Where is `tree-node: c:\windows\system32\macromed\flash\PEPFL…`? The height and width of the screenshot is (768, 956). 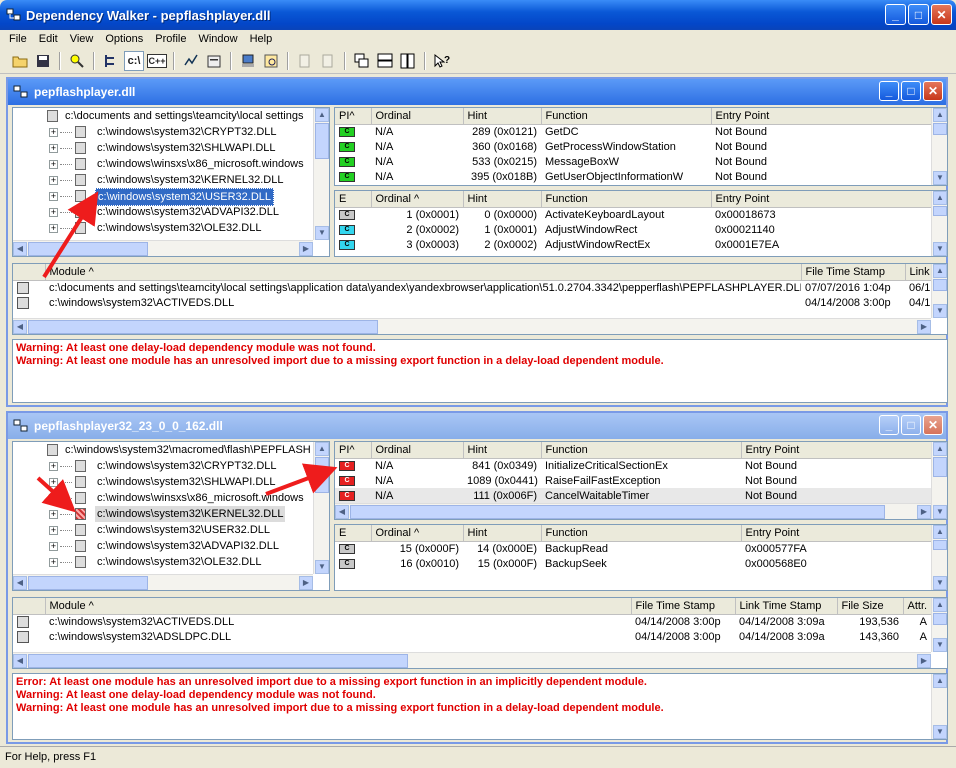
tree-node: c:\windows\system32\macromed\flash\PEPFL… is located at coordinates (163, 450).